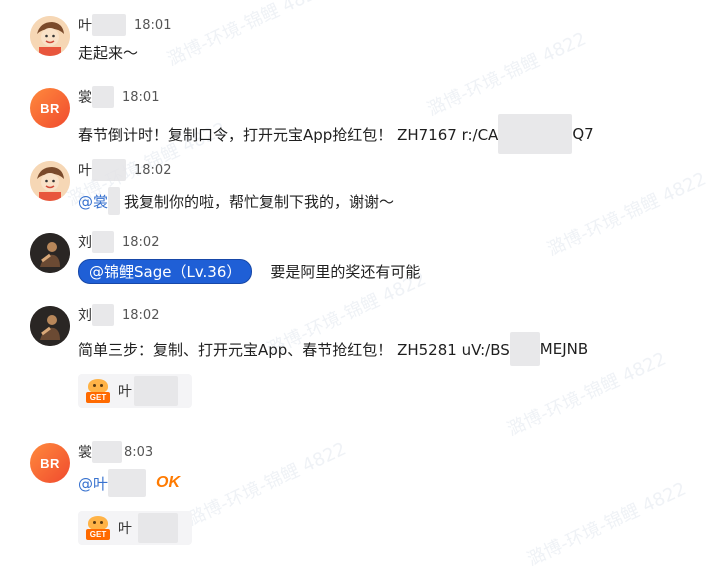 This screenshot has height=571, width=706. I want to click on timestamp: 8:03, so click(139, 452).